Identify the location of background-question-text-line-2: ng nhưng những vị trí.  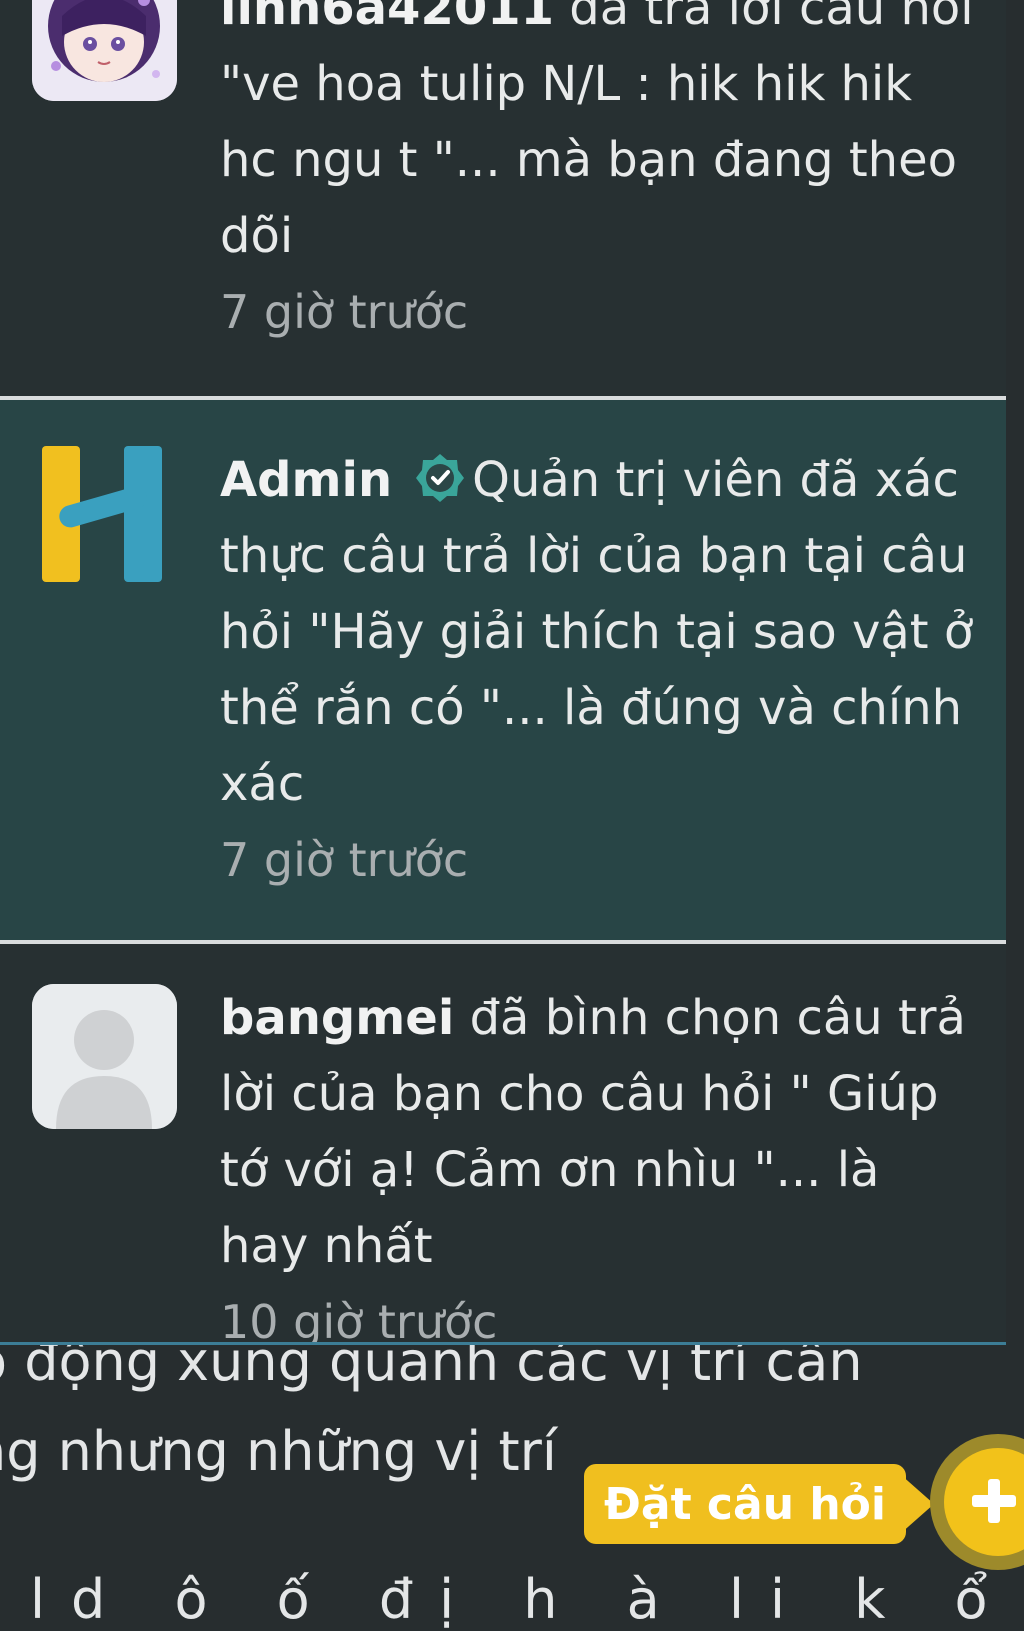
(278, 1451).